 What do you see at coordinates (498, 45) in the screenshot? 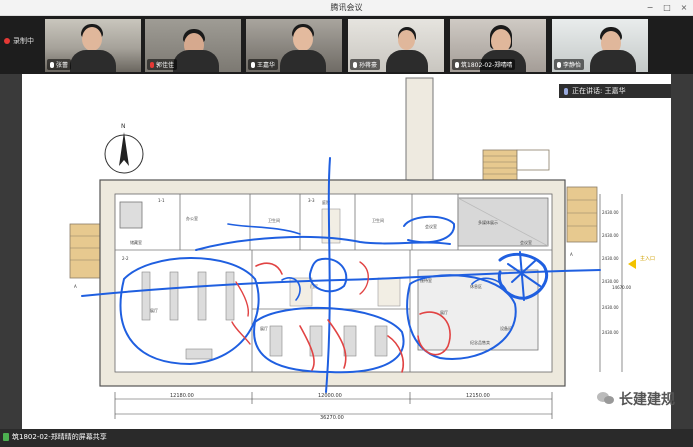
I see `participant-tile: 筑1802-02-郑晴晴` at bounding box center [498, 45].